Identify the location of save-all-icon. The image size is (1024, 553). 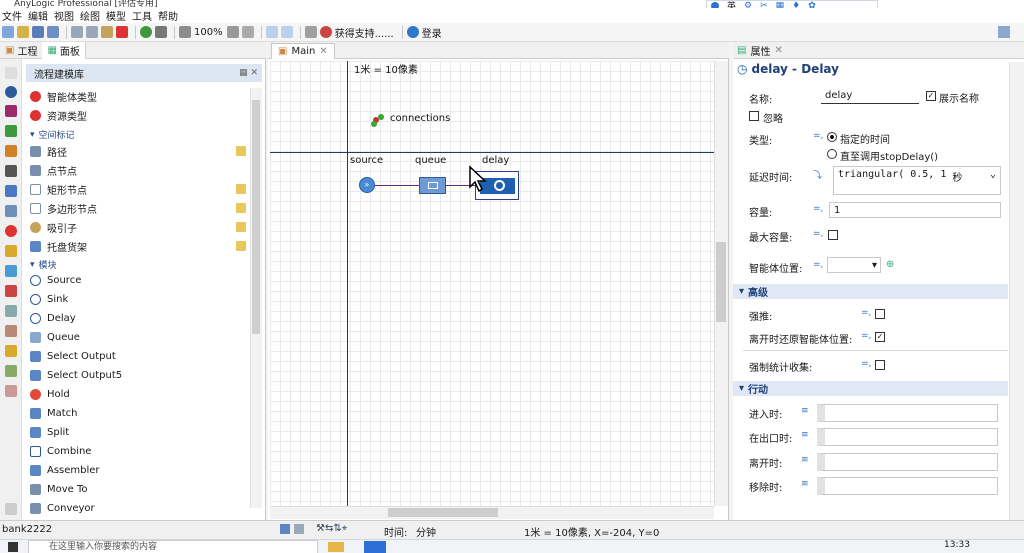
(53, 32).